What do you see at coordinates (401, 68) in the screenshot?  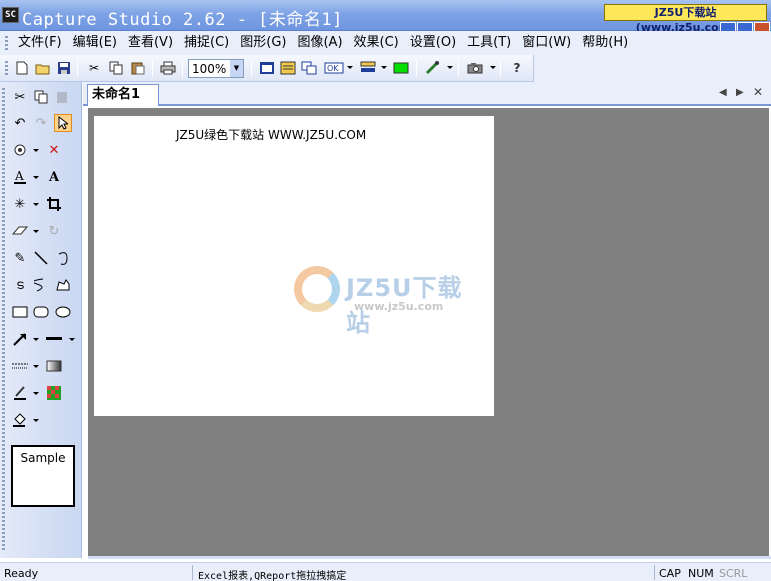 I see `color-swatch-icon` at bounding box center [401, 68].